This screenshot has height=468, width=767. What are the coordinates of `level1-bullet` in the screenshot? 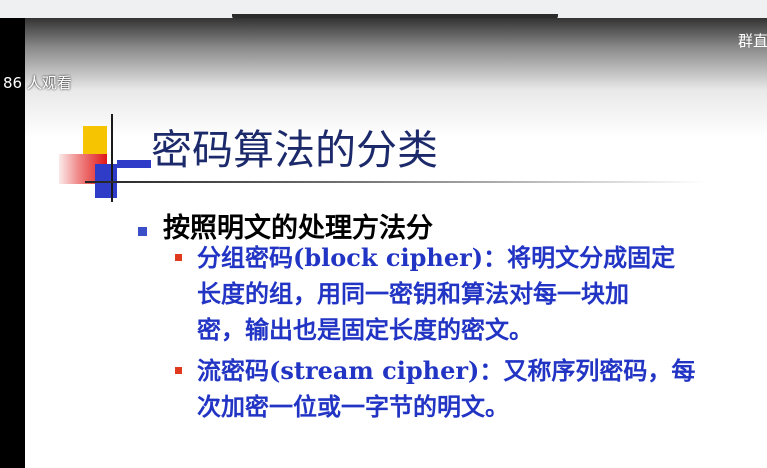 It's located at (142, 231).